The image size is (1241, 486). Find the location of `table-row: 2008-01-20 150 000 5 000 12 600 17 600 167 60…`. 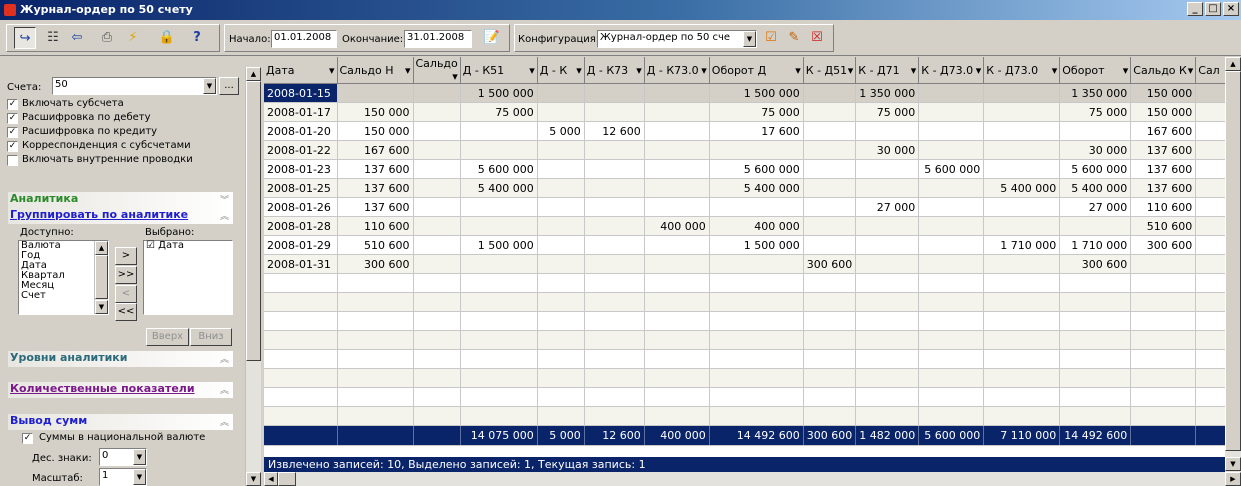

table-row: 2008-01-20 150 000 5 000 12 600 17 600 167 60… is located at coordinates (748, 131).